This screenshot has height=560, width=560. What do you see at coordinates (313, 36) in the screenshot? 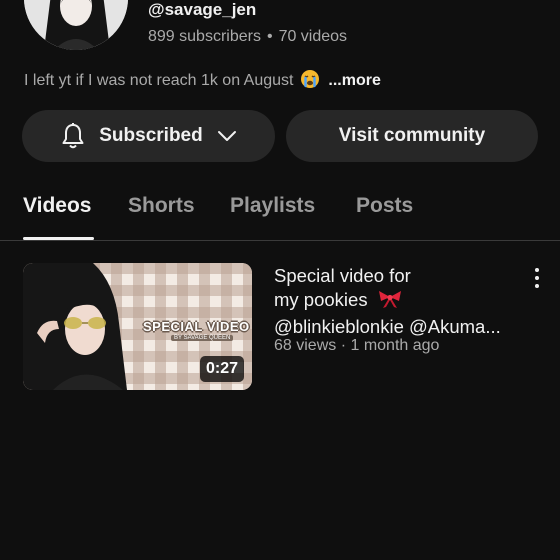
I see `video-count: 70 videos` at bounding box center [313, 36].